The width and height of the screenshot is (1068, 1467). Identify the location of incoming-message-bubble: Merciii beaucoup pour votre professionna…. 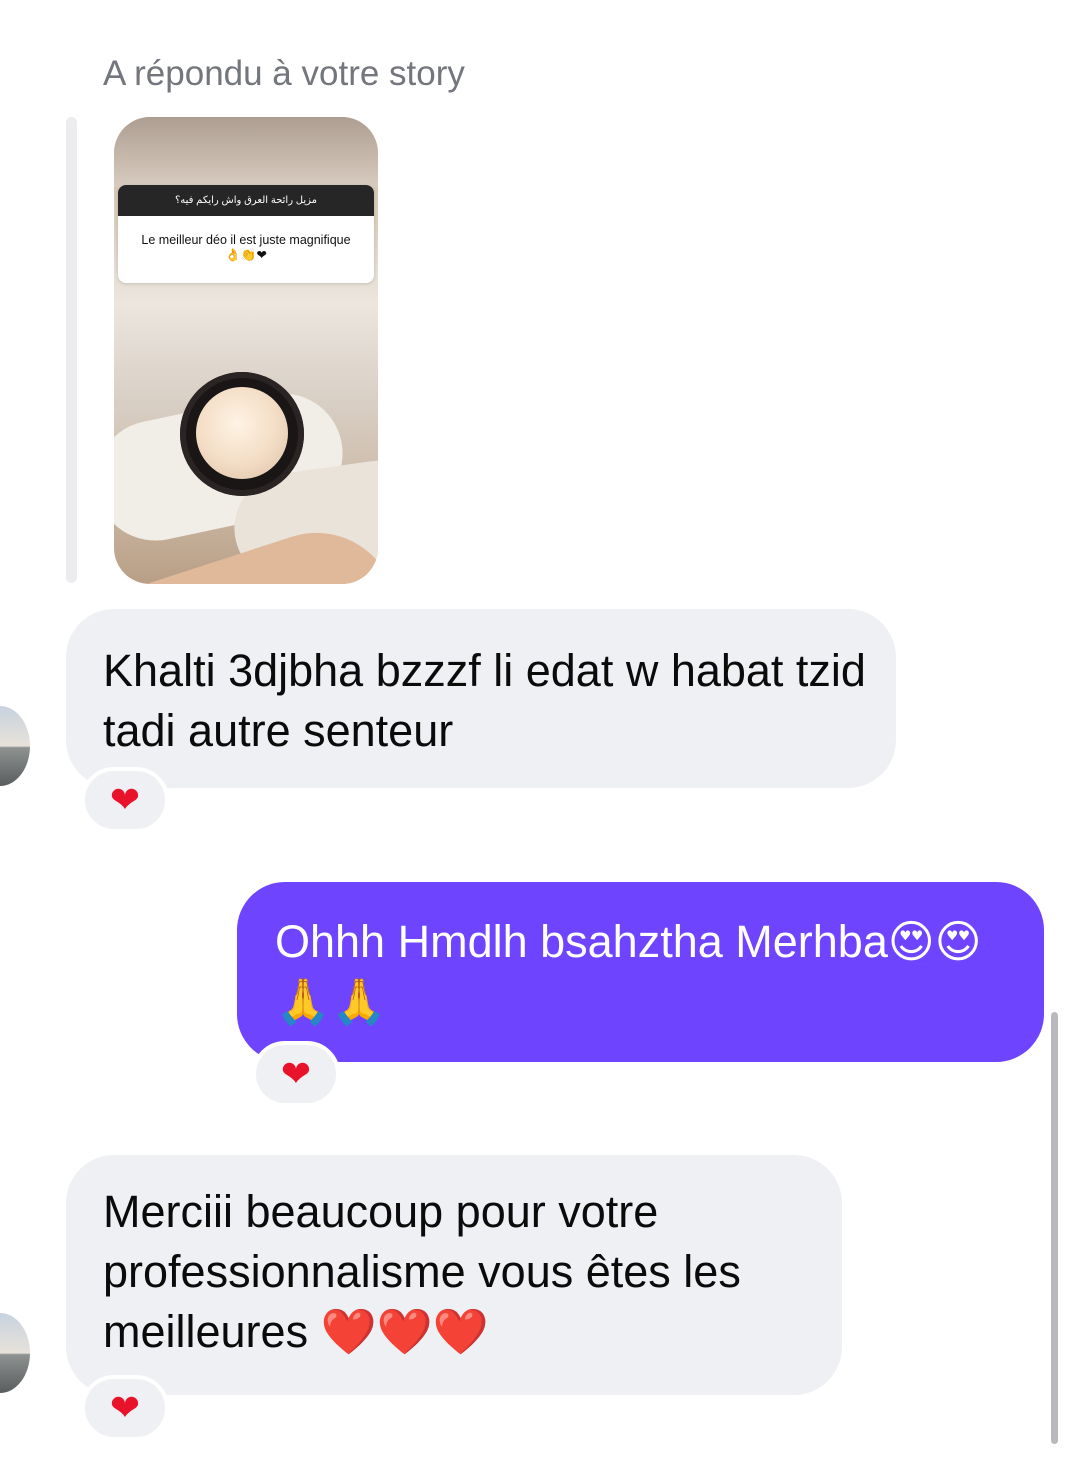
(454, 1275).